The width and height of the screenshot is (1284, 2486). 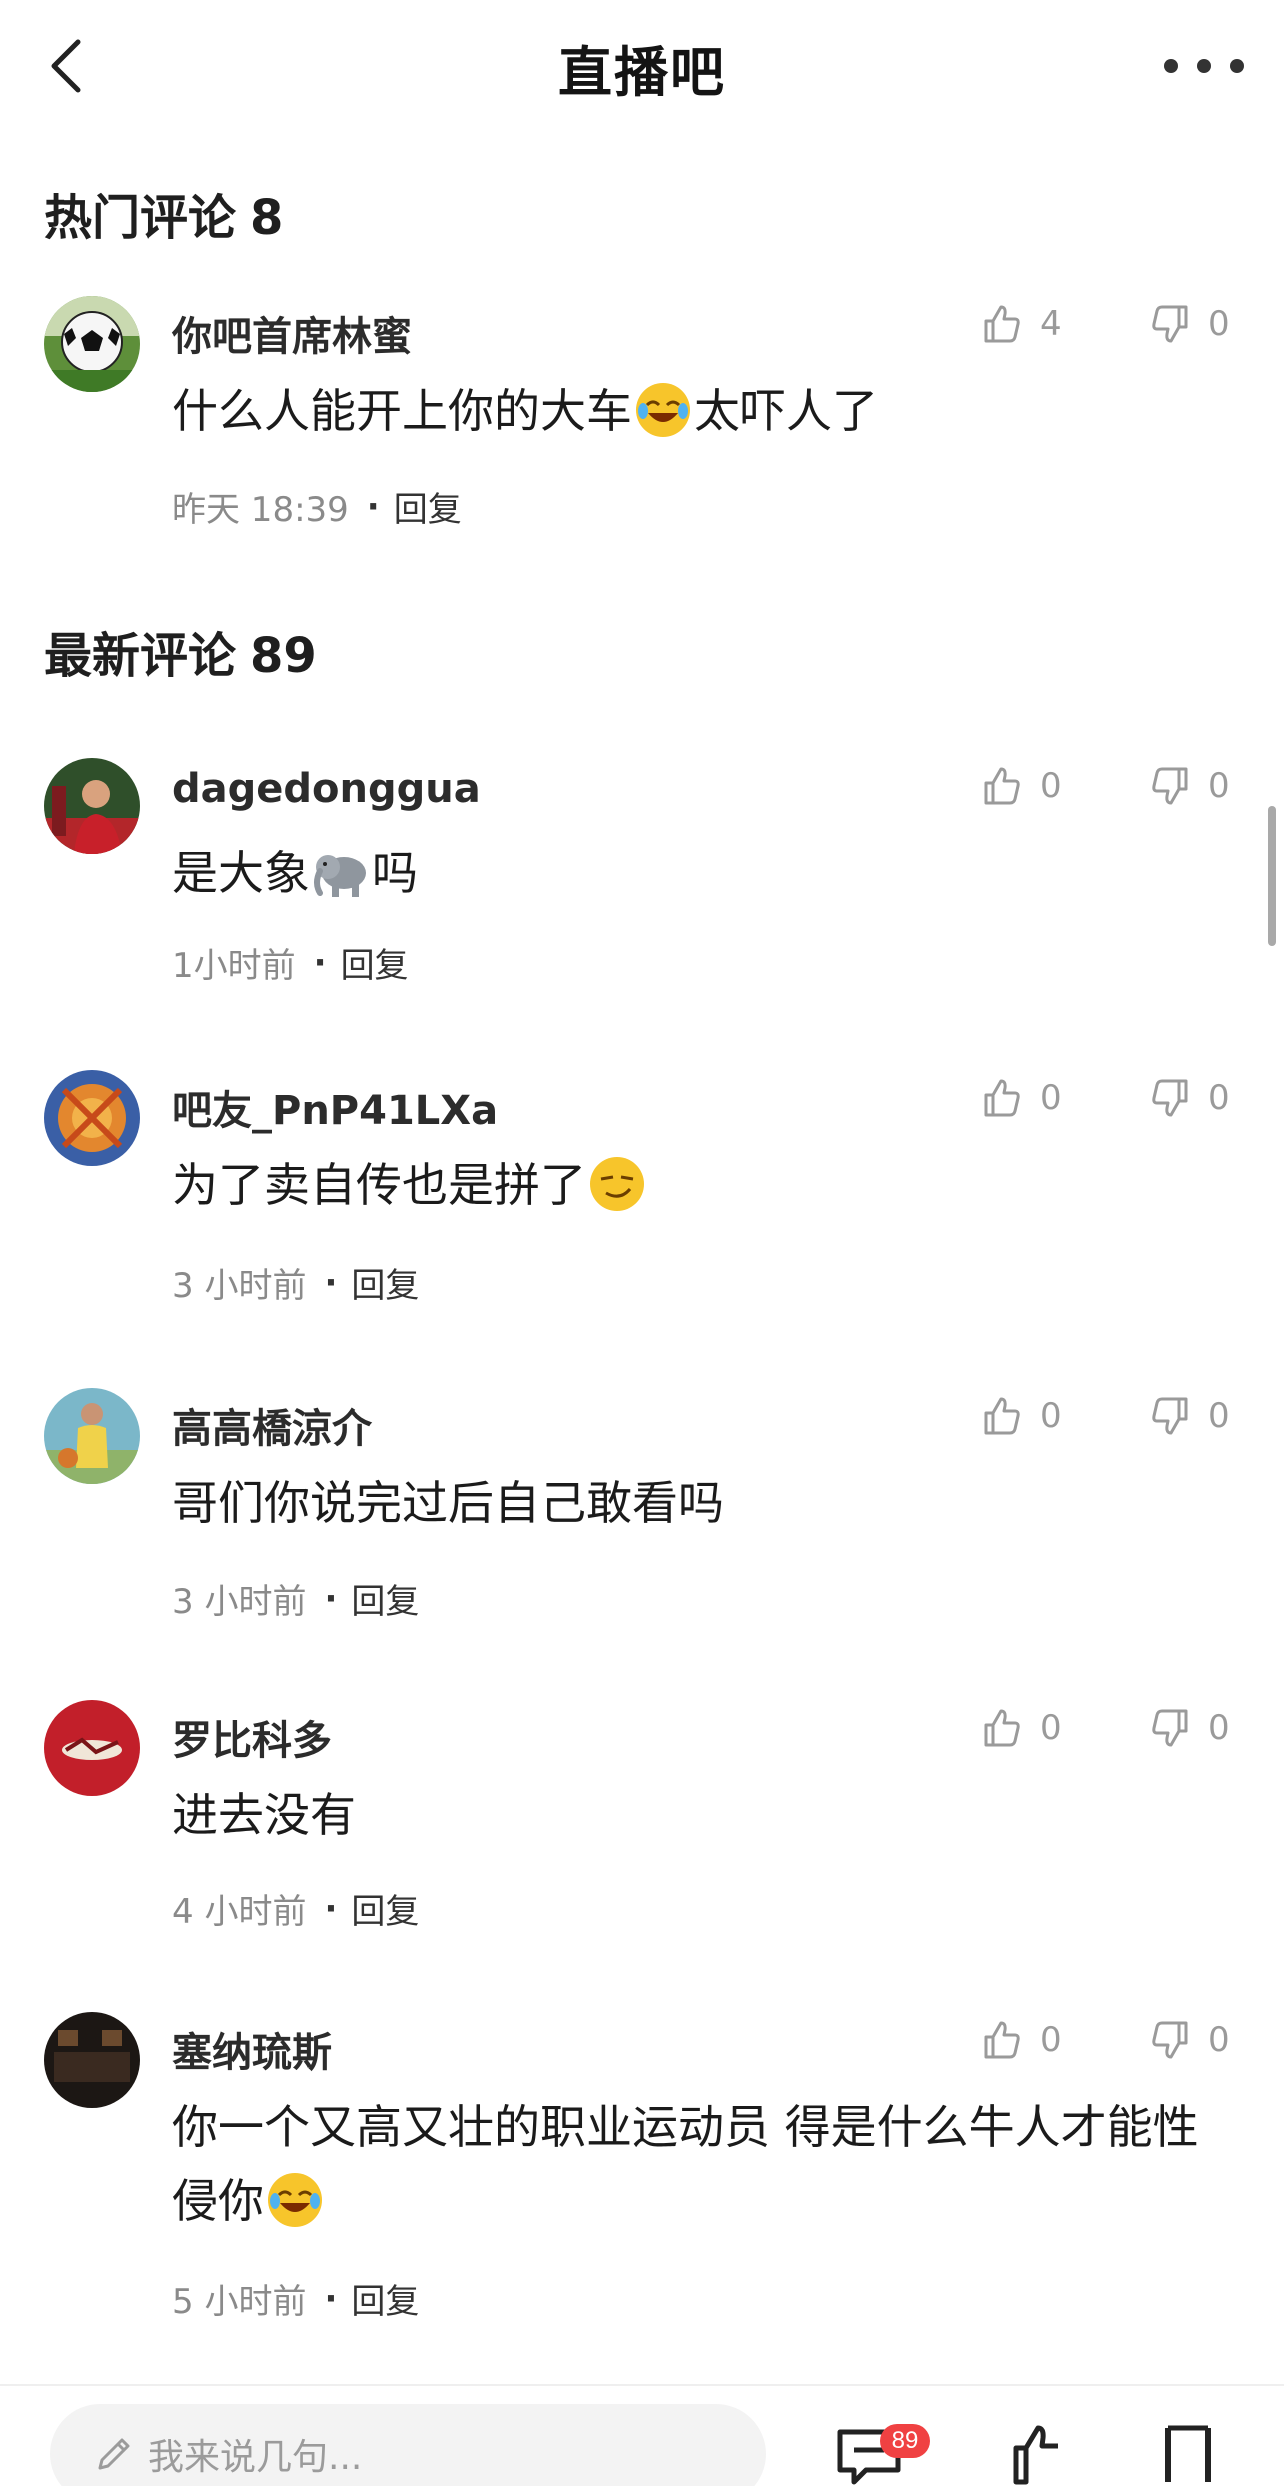 I want to click on latest-comments-header: 最新评论 89, so click(x=180, y=651).